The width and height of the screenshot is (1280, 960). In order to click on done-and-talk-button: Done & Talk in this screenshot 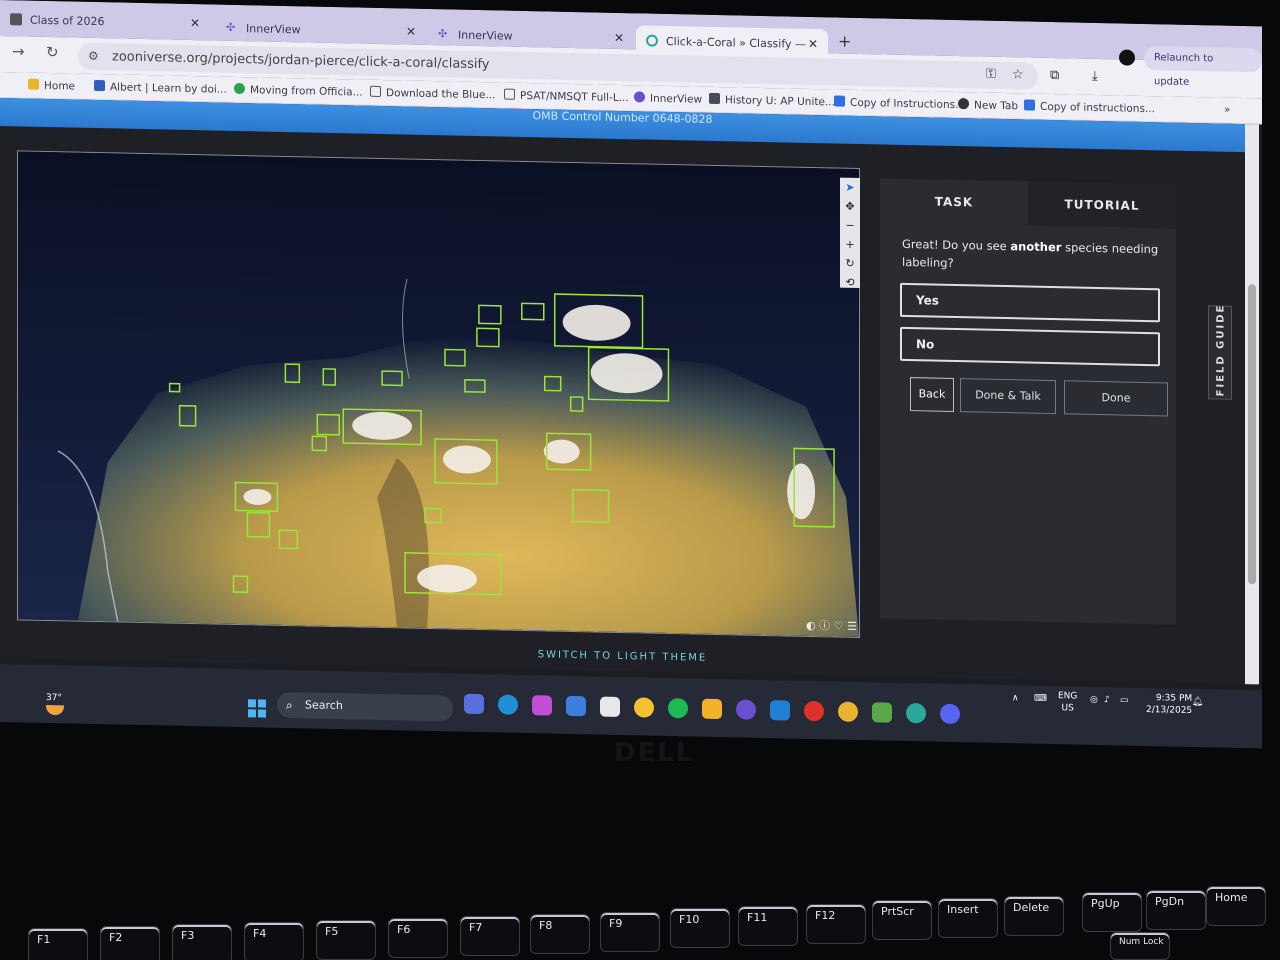, I will do `click(1008, 396)`.